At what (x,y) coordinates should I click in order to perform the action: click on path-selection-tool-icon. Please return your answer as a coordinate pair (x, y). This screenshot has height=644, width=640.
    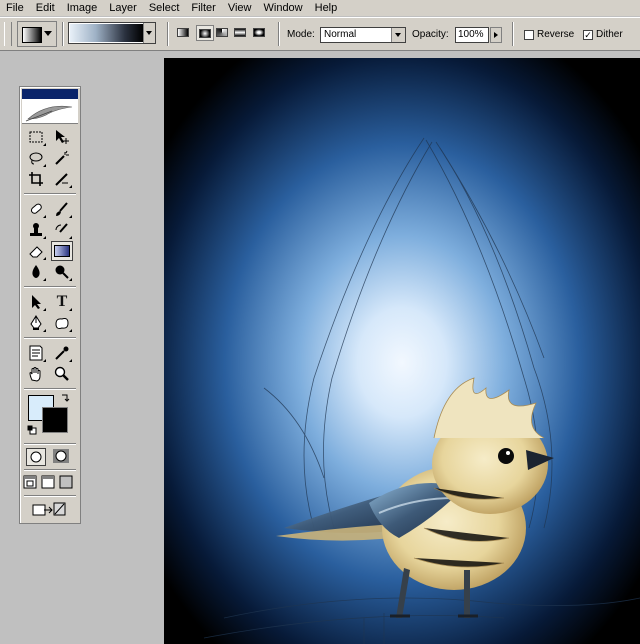
    Looking at the image, I should click on (36, 302).